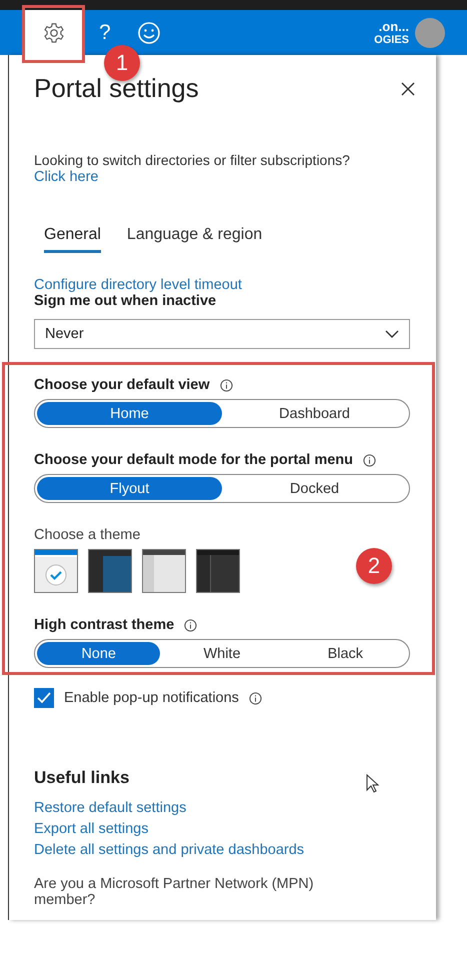  What do you see at coordinates (125, 301) in the screenshot?
I see `field-label: Sign me out when inactive` at bounding box center [125, 301].